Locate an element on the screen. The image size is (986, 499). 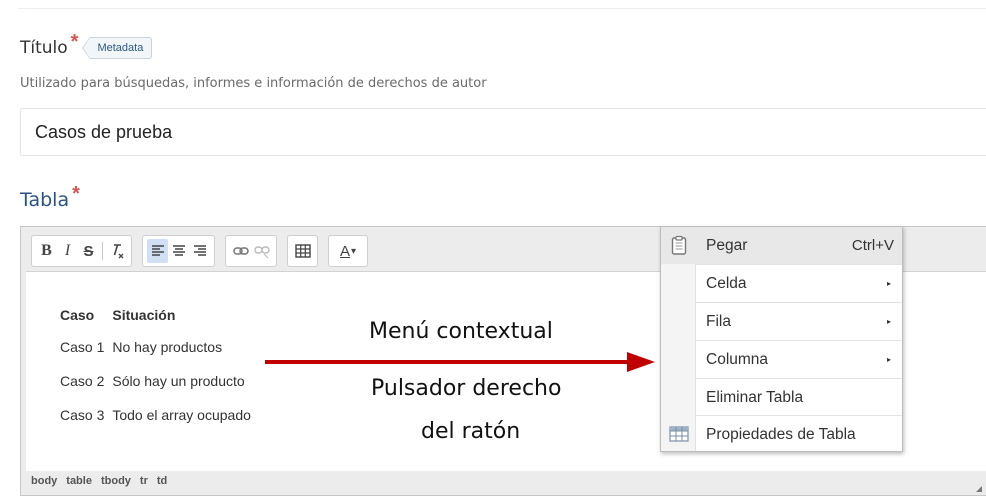
strikethrough-button: S is located at coordinates (88, 251).